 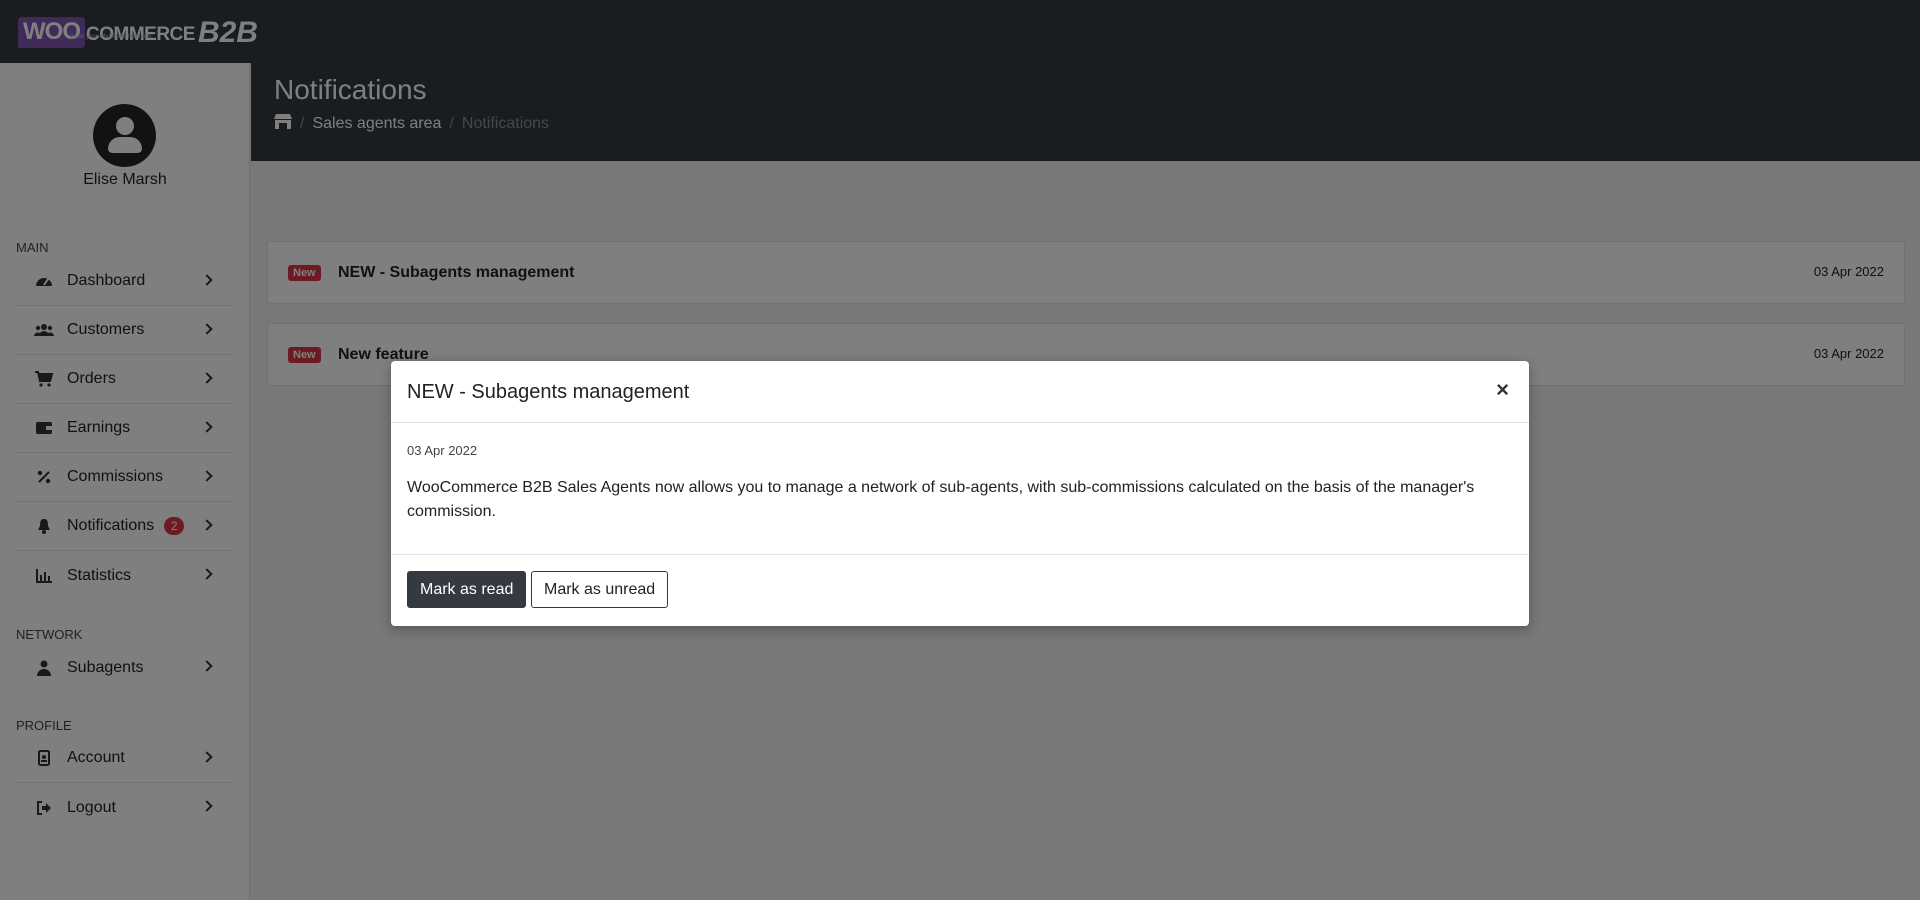 I want to click on mark-as-read-button: Mark as read, so click(x=467, y=589).